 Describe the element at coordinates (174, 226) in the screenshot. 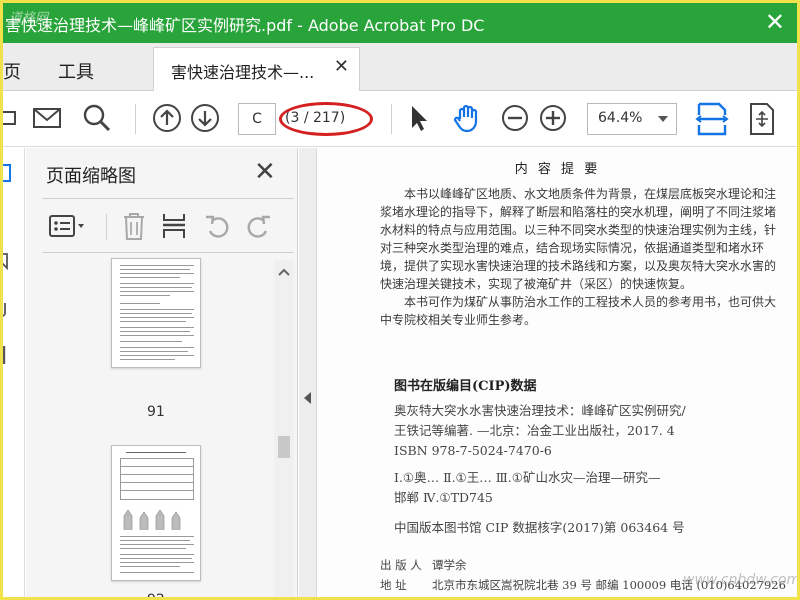

I see `insert-page-icon` at that location.